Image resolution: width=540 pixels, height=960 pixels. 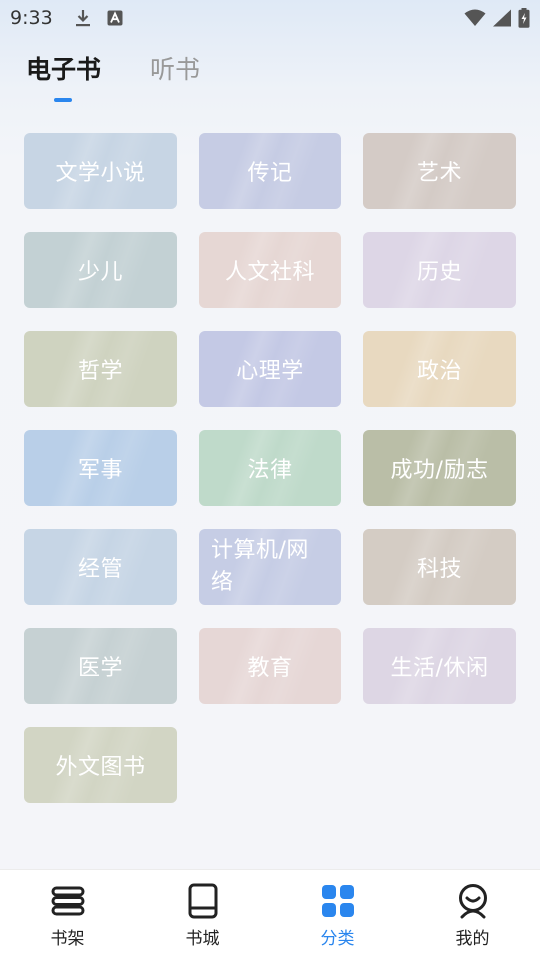 I want to click on category-law: 法律, so click(x=270, y=468).